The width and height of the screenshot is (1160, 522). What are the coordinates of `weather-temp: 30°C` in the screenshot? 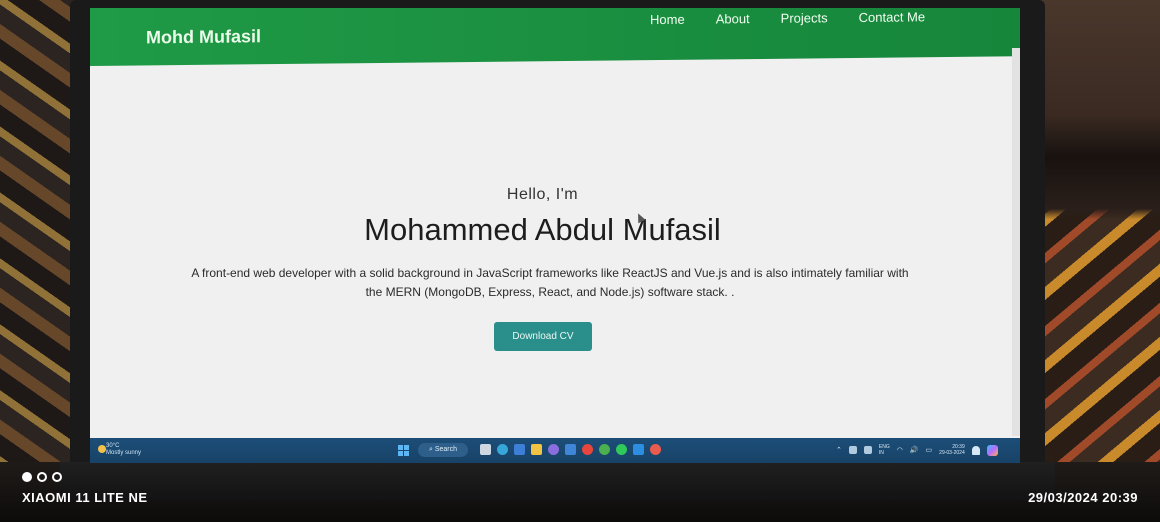 It's located at (113, 446).